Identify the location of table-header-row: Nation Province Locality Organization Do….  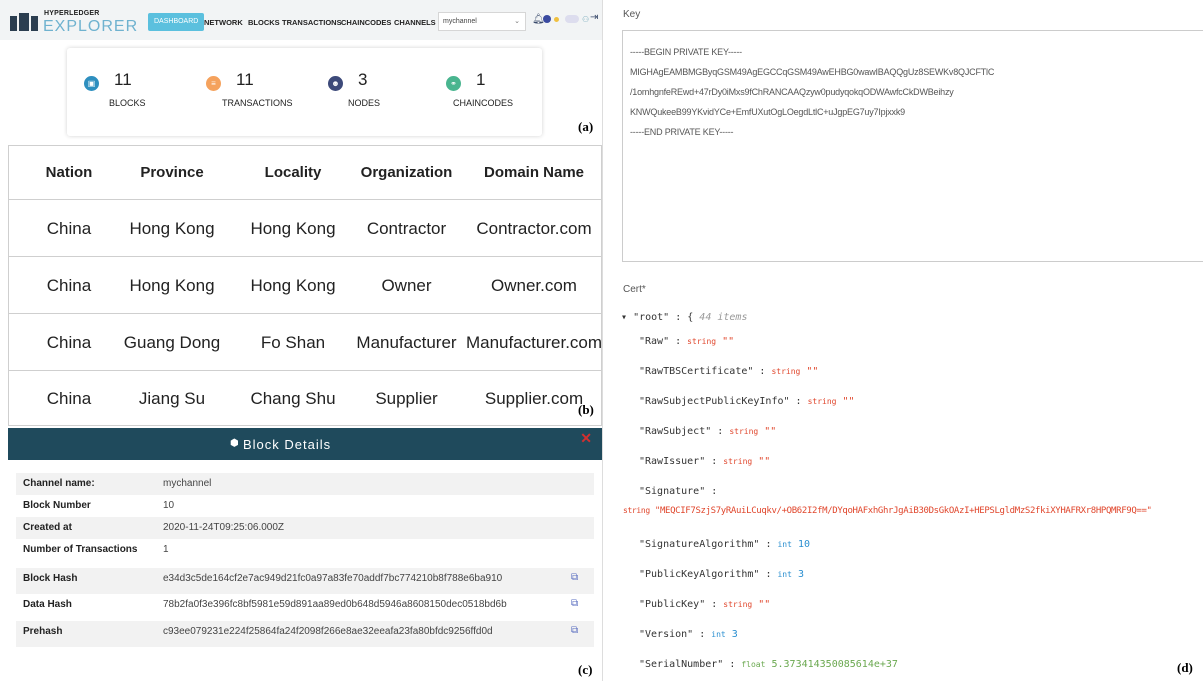
(305, 173).